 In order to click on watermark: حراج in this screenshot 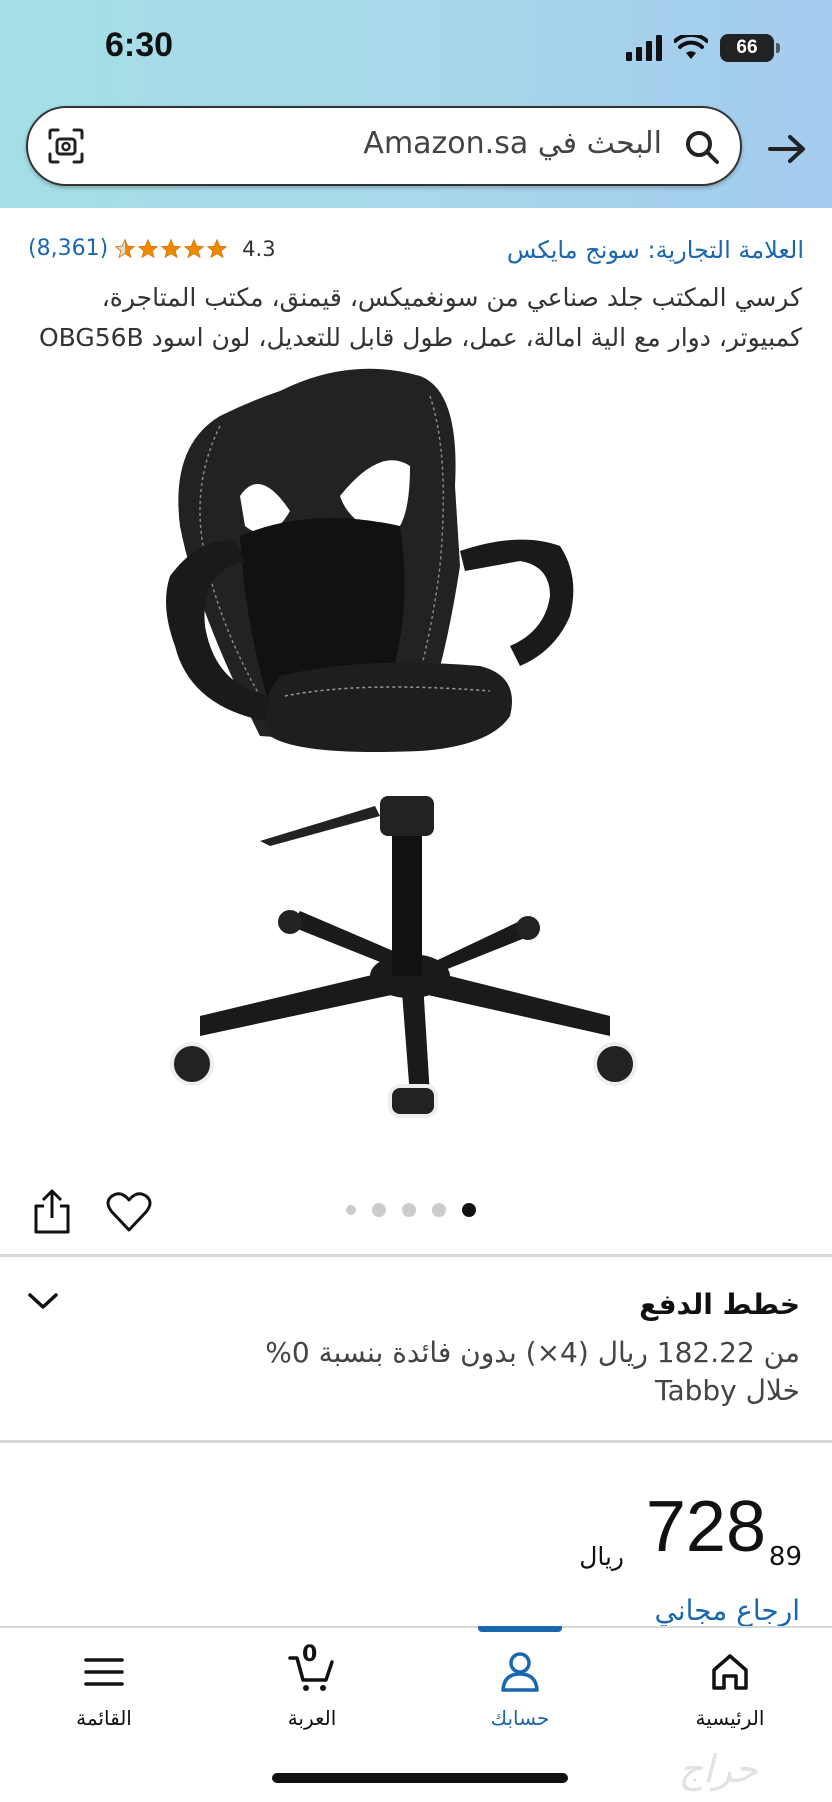, I will do `click(718, 1769)`.